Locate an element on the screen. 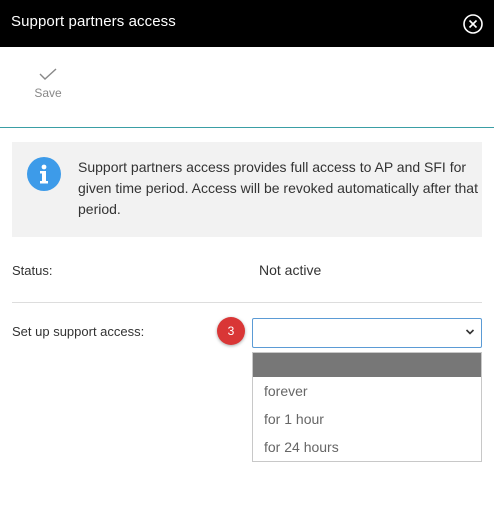 This screenshot has height=508, width=494. dialog-title: Support partners access is located at coordinates (93, 21).